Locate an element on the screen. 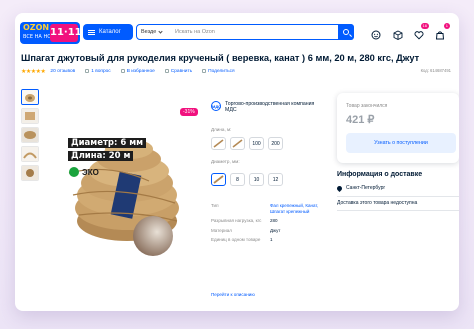  share-link: Поделиться is located at coordinates (218, 71).